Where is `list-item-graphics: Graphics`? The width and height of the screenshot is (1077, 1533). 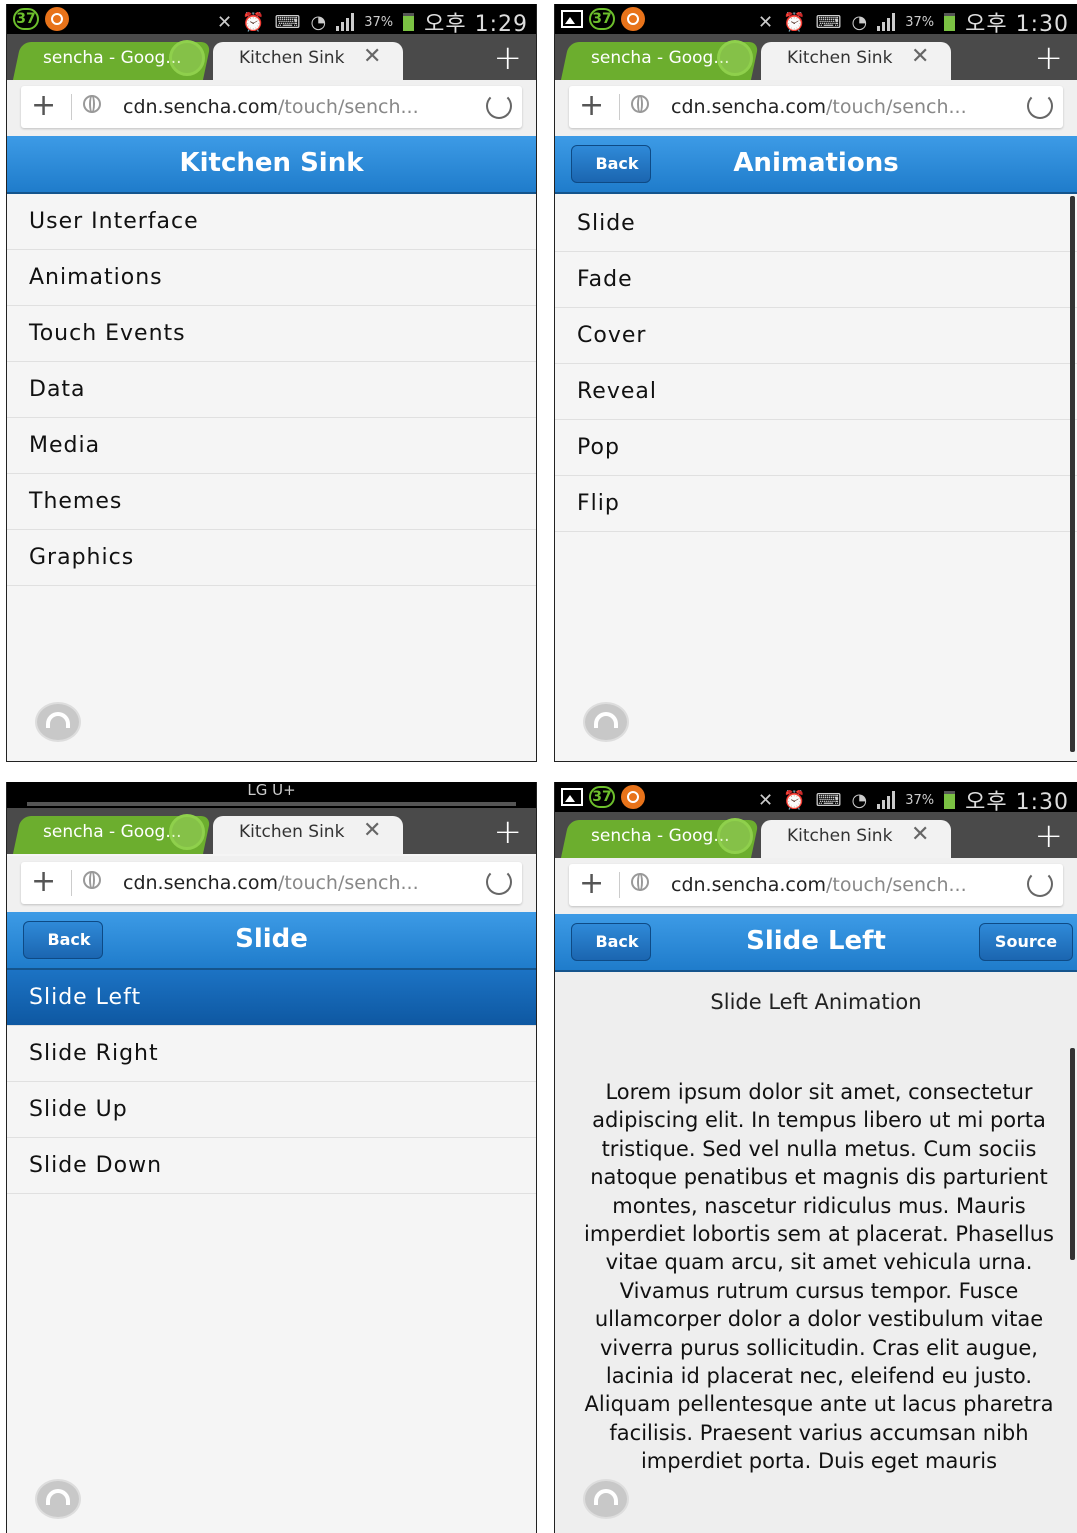 list-item-graphics: Graphics is located at coordinates (271, 558).